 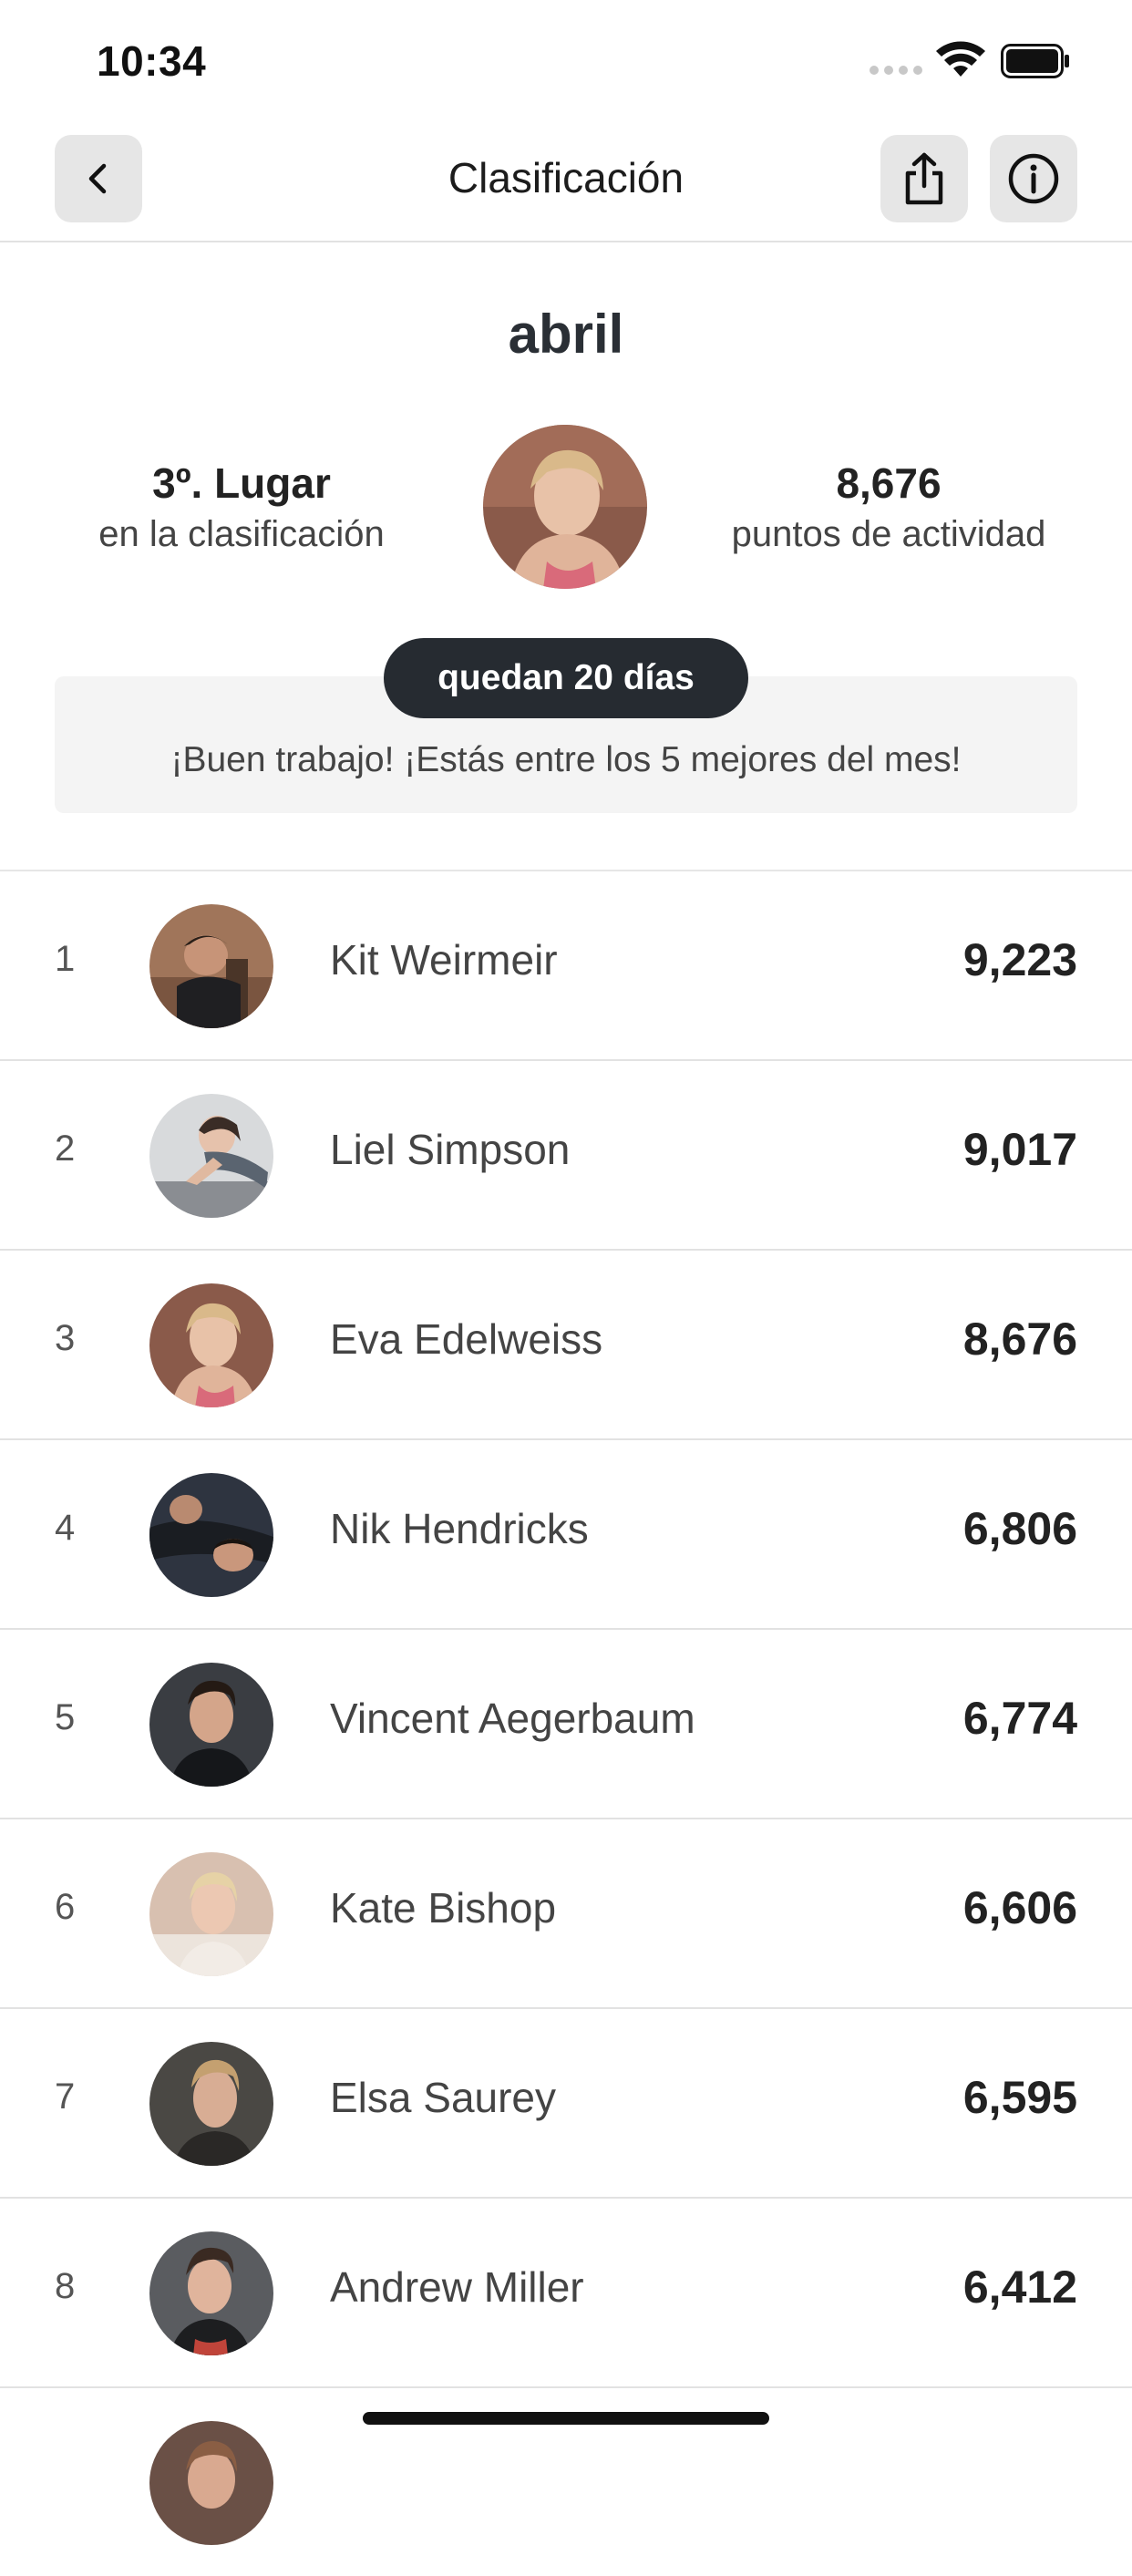 What do you see at coordinates (1020, 2097) in the screenshot?
I see `participant-score: 6,595` at bounding box center [1020, 2097].